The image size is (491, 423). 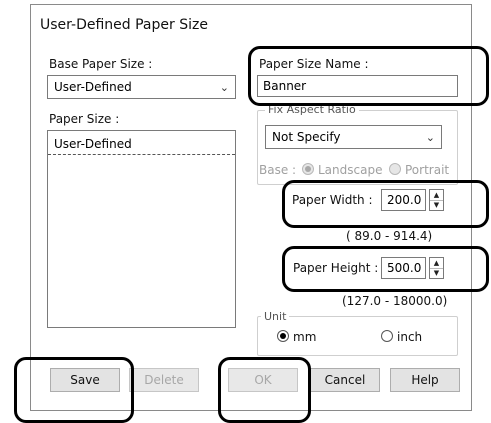 What do you see at coordinates (124, 25) in the screenshot?
I see `dialog-title: User-Defined Paper Size` at bounding box center [124, 25].